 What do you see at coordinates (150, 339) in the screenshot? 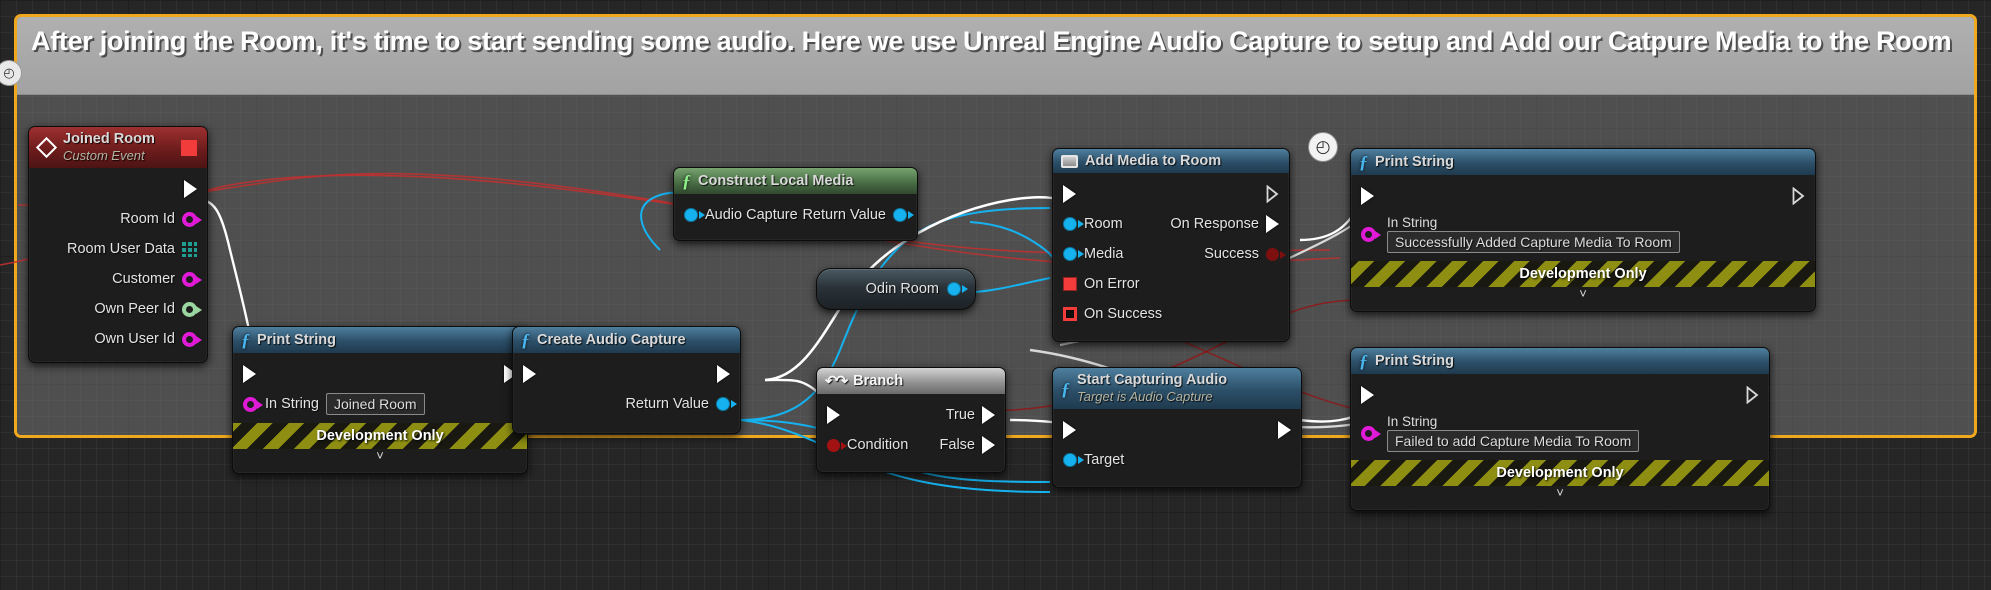
I see `pin-own-user-id: Own User Id` at bounding box center [150, 339].